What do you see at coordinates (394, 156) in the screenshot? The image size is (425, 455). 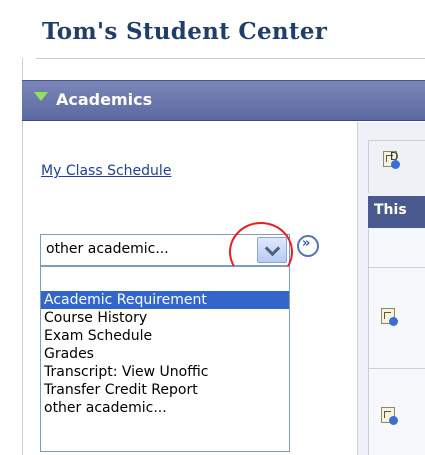 I see `toolbar-link-cut: D` at bounding box center [394, 156].